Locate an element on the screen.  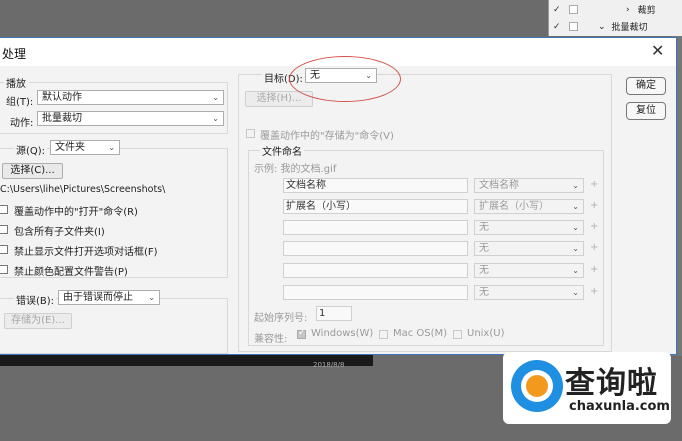
collapse-chevron-icon: ⌄ is located at coordinates (602, 27).